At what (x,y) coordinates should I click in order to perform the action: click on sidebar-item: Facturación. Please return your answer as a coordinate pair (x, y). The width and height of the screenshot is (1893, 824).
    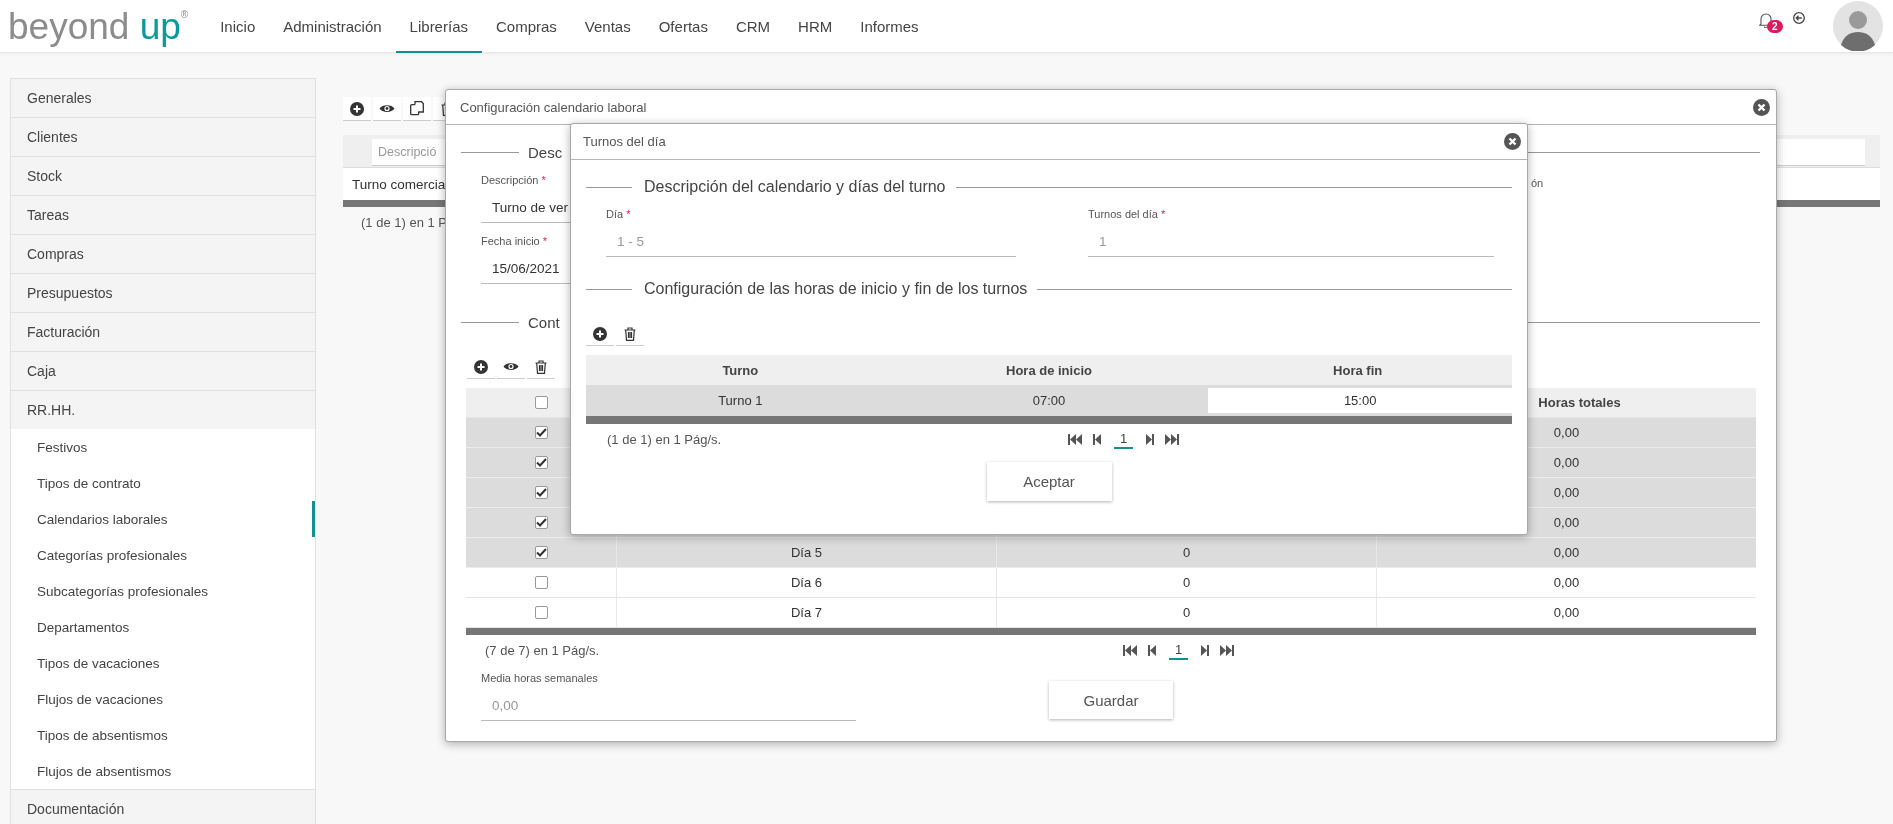
    Looking at the image, I should click on (163, 331).